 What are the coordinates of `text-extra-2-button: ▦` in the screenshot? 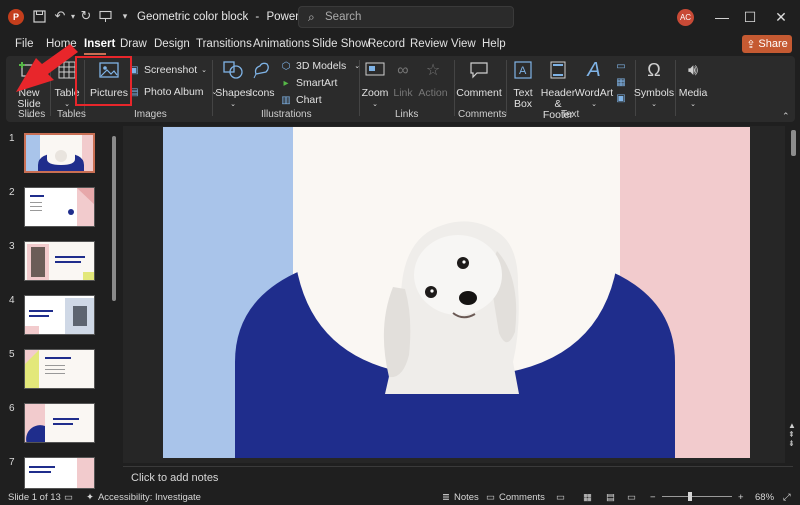 It's located at (621, 82).